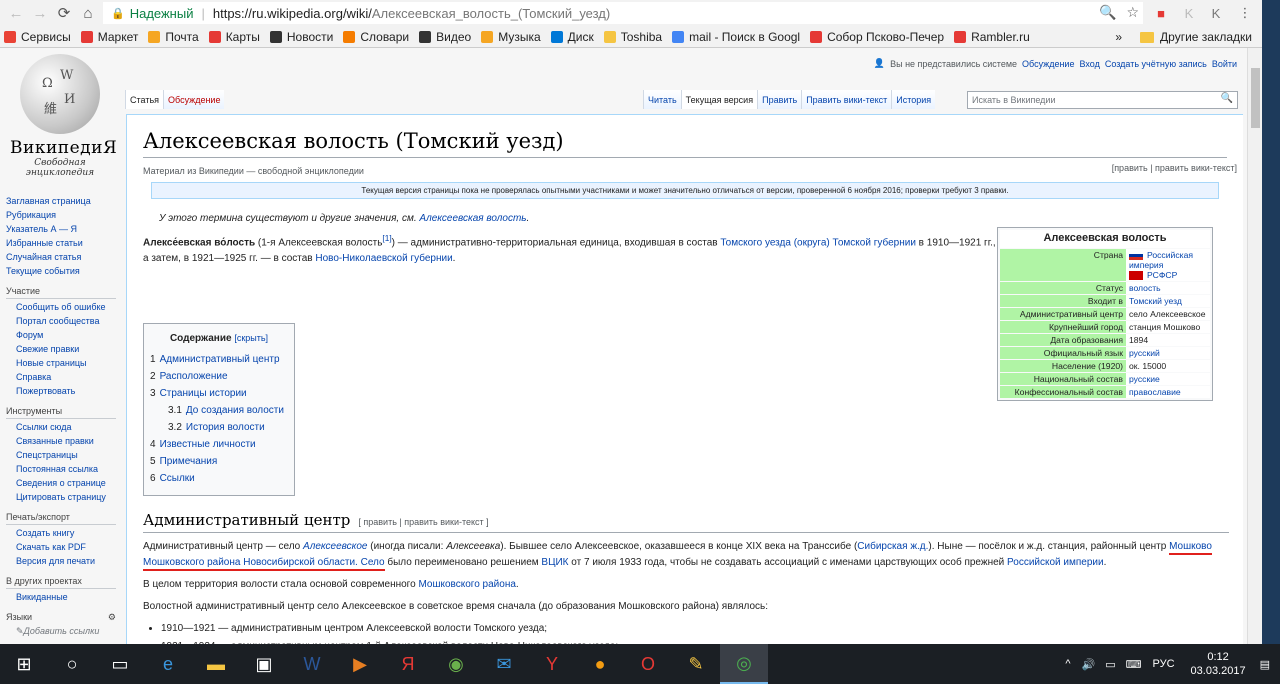 This screenshot has height=684, width=1280. What do you see at coordinates (1089, 664) in the screenshot?
I see `volume-icon: 🔊` at bounding box center [1089, 664].